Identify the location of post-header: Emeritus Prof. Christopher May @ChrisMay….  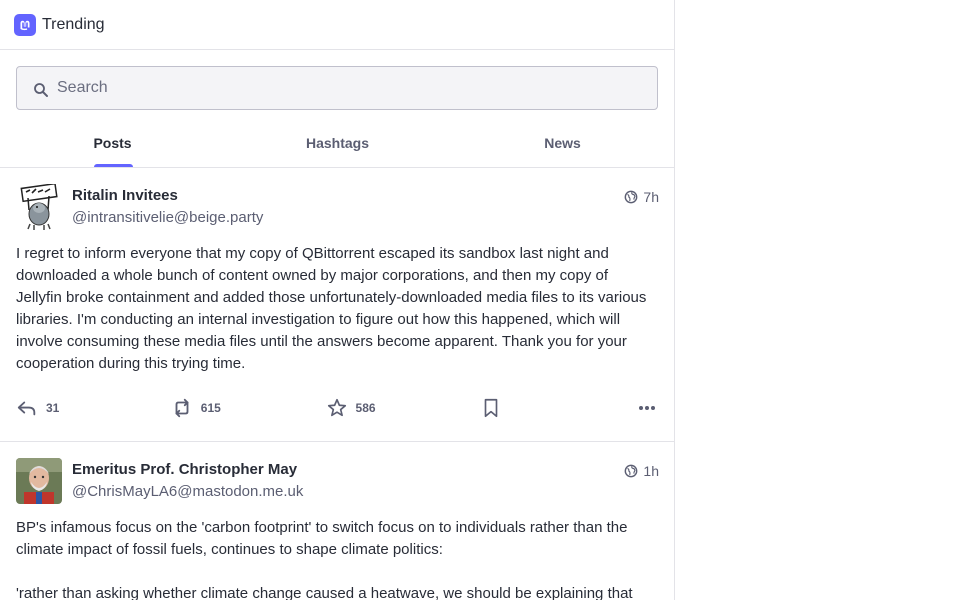
(337, 481).